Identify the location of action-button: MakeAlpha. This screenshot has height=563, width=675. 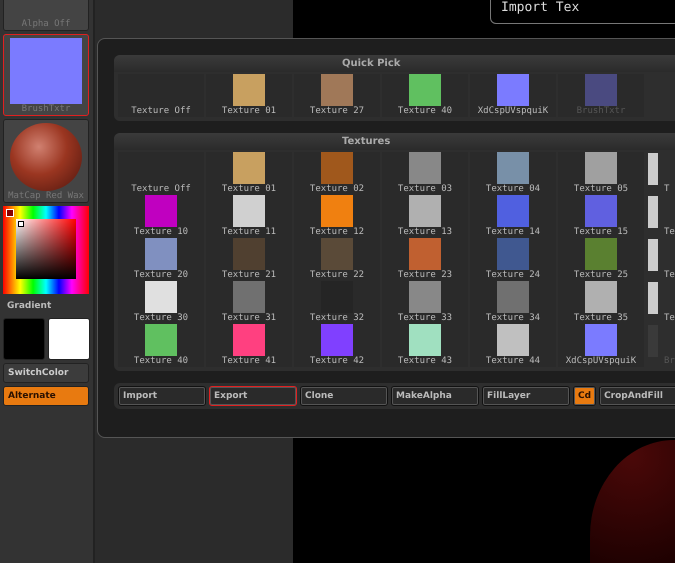
(435, 396).